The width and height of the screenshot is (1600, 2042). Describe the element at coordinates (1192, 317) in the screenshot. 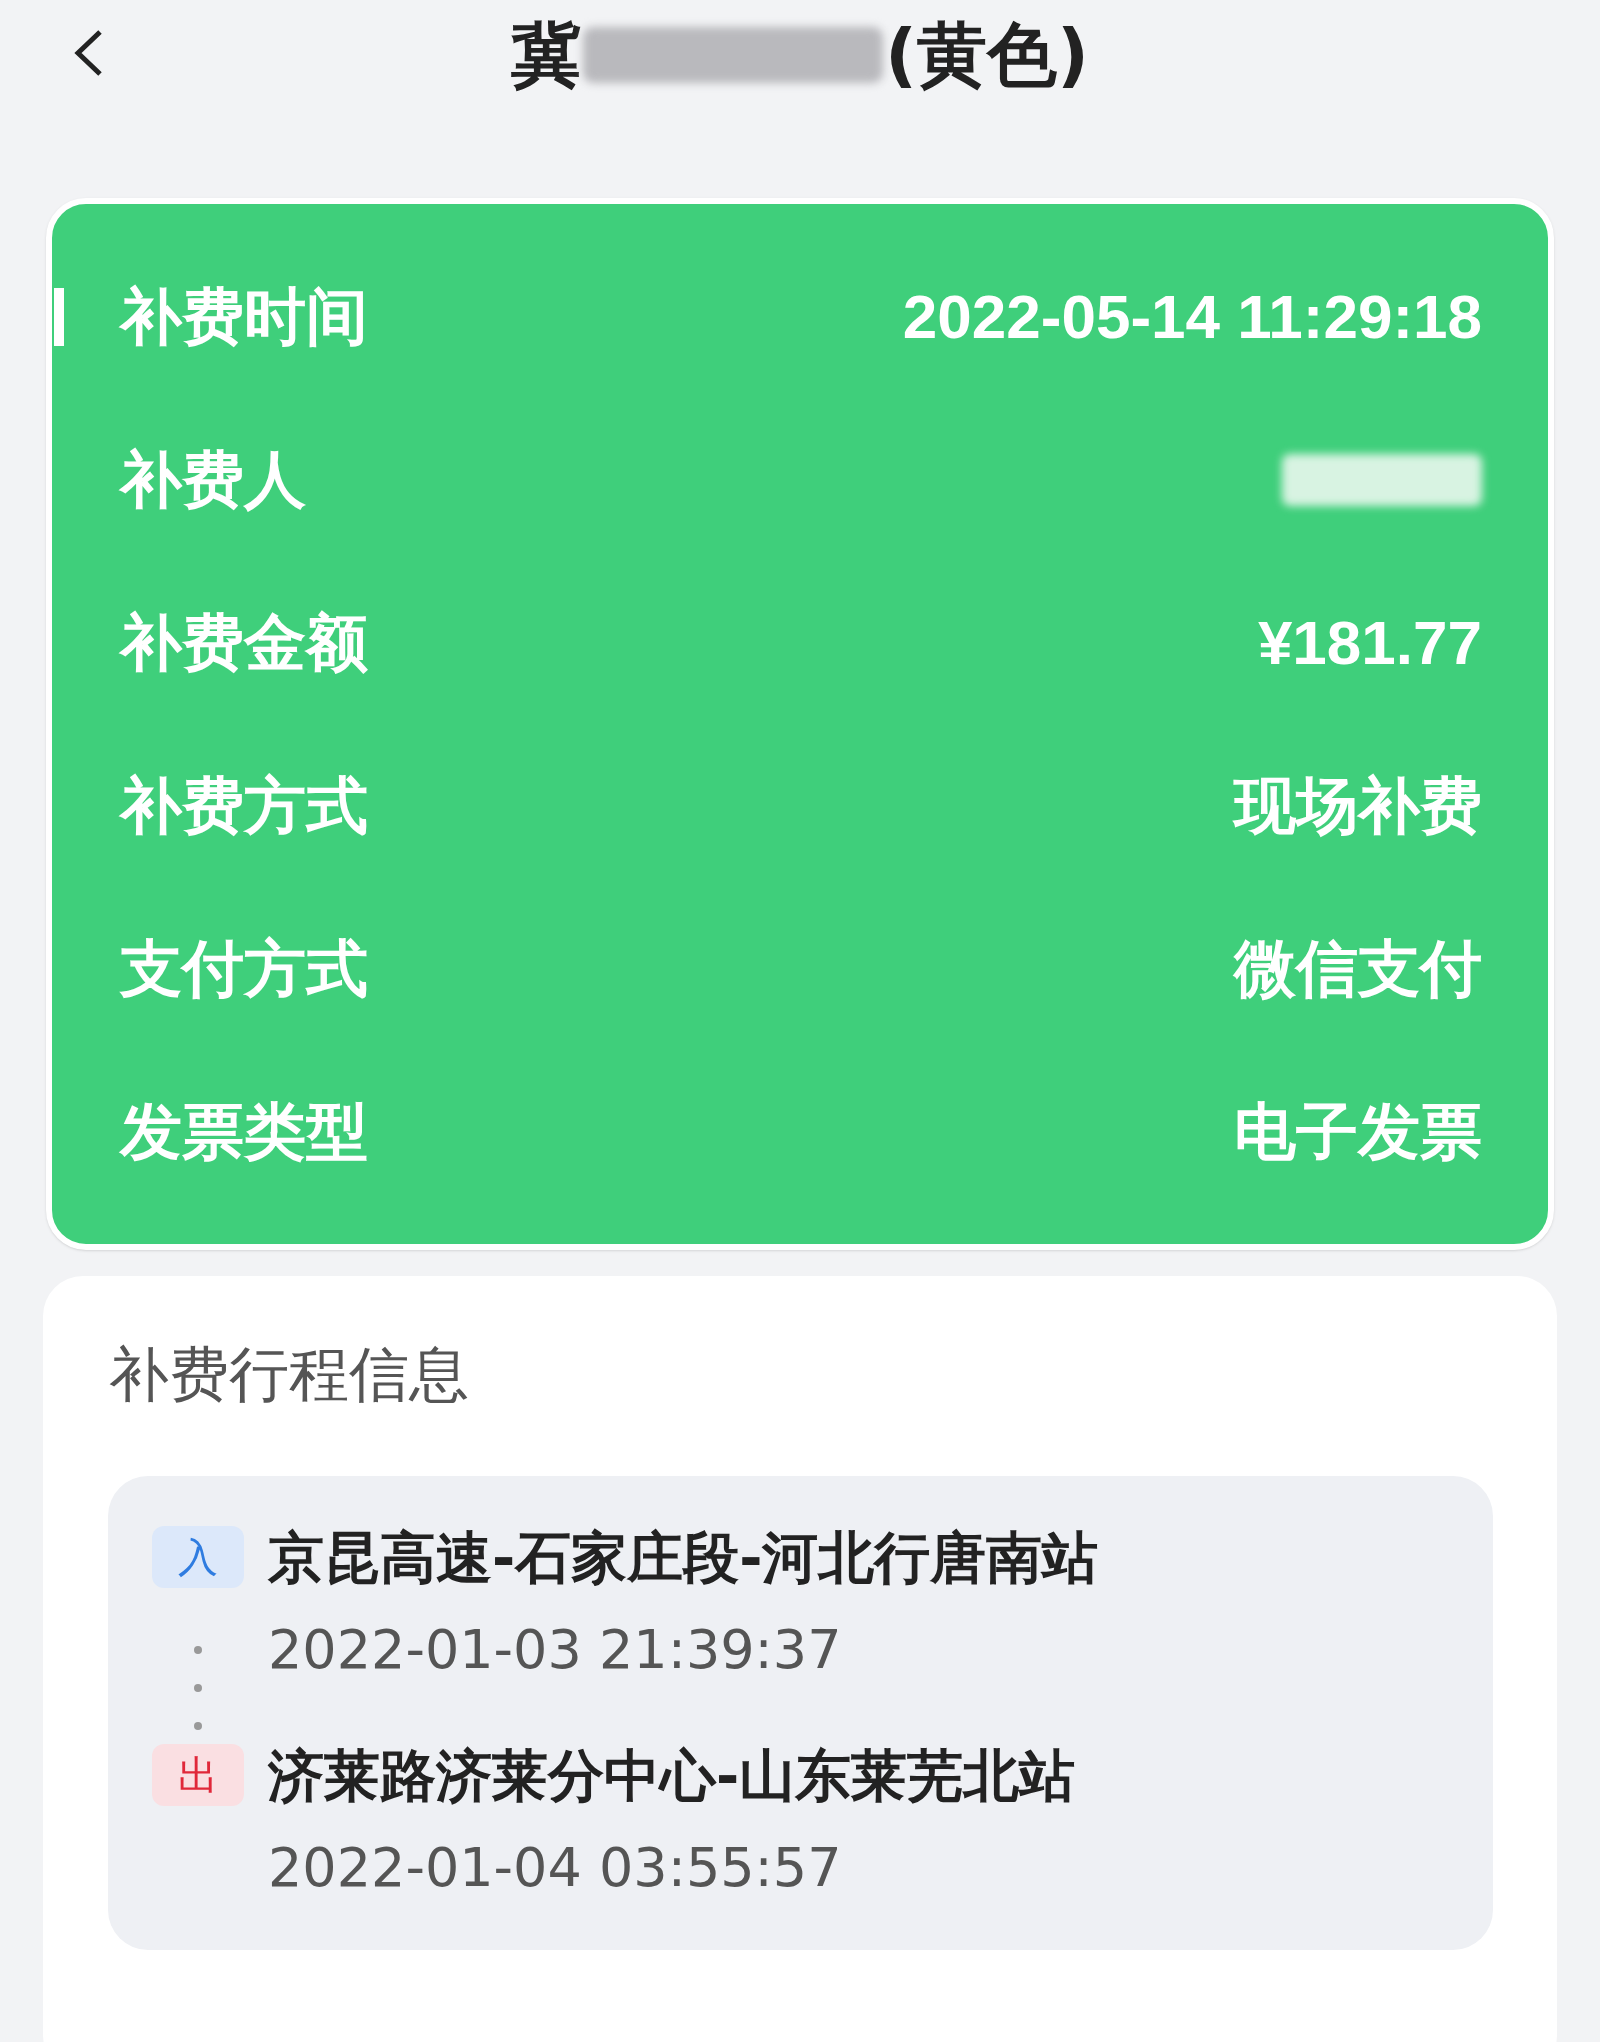

I see `field-value: 2022-05-14 11:29:18` at that location.